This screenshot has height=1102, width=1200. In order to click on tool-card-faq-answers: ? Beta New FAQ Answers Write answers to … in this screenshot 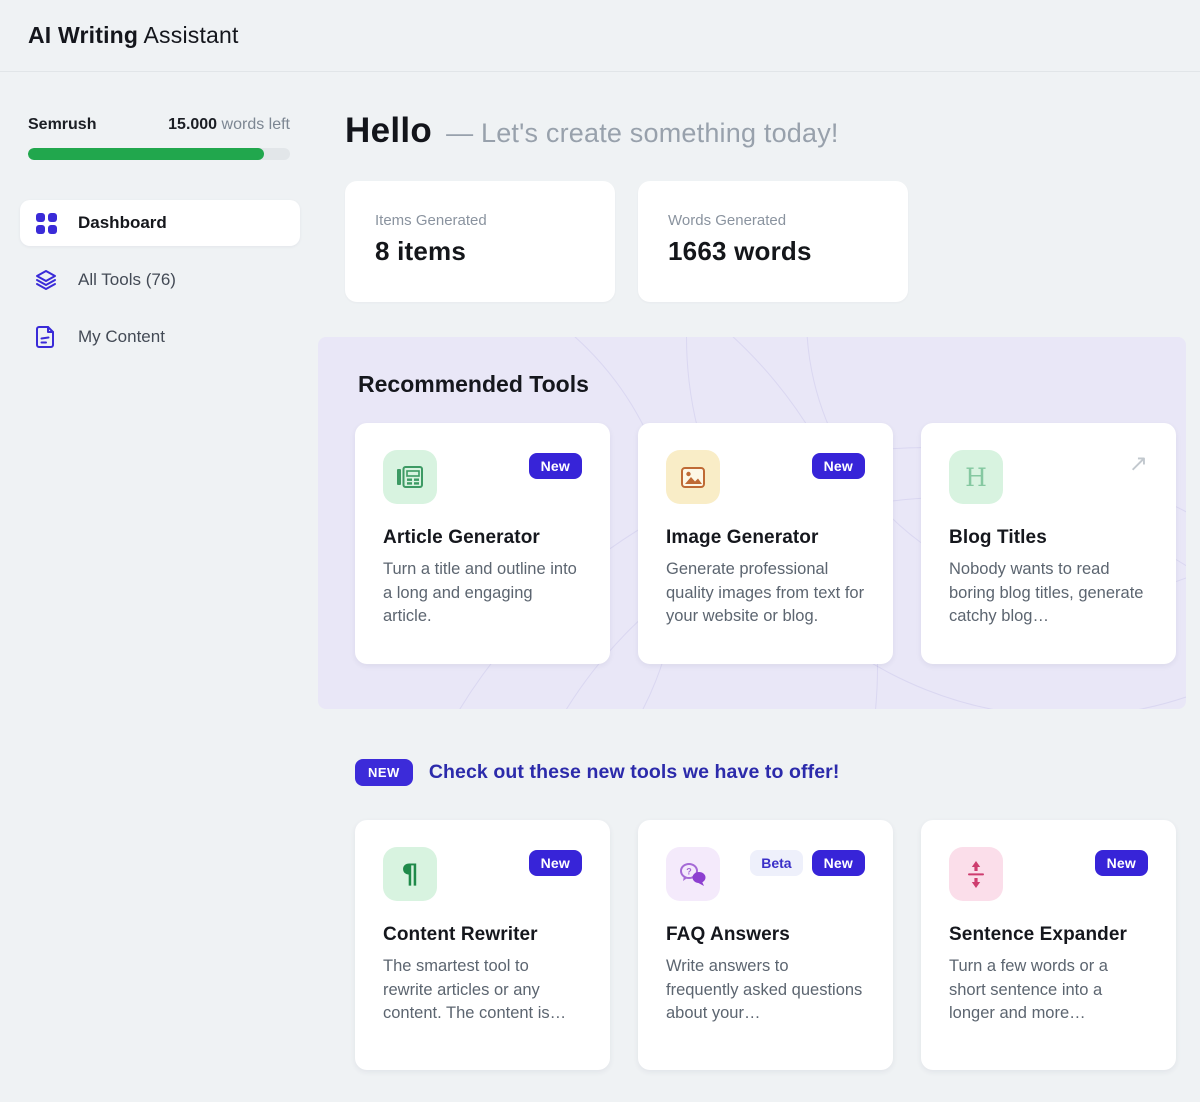, I will do `click(765, 945)`.